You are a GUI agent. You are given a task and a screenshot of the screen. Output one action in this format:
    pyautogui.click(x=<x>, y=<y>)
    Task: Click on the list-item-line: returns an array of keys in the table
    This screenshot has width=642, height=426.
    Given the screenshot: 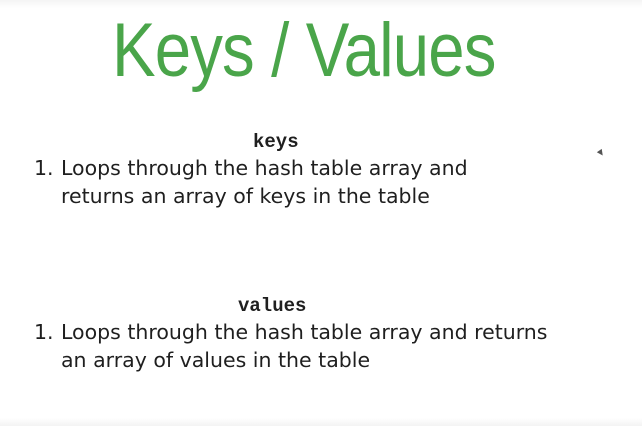 What is the action you would take?
    pyautogui.click(x=245, y=196)
    